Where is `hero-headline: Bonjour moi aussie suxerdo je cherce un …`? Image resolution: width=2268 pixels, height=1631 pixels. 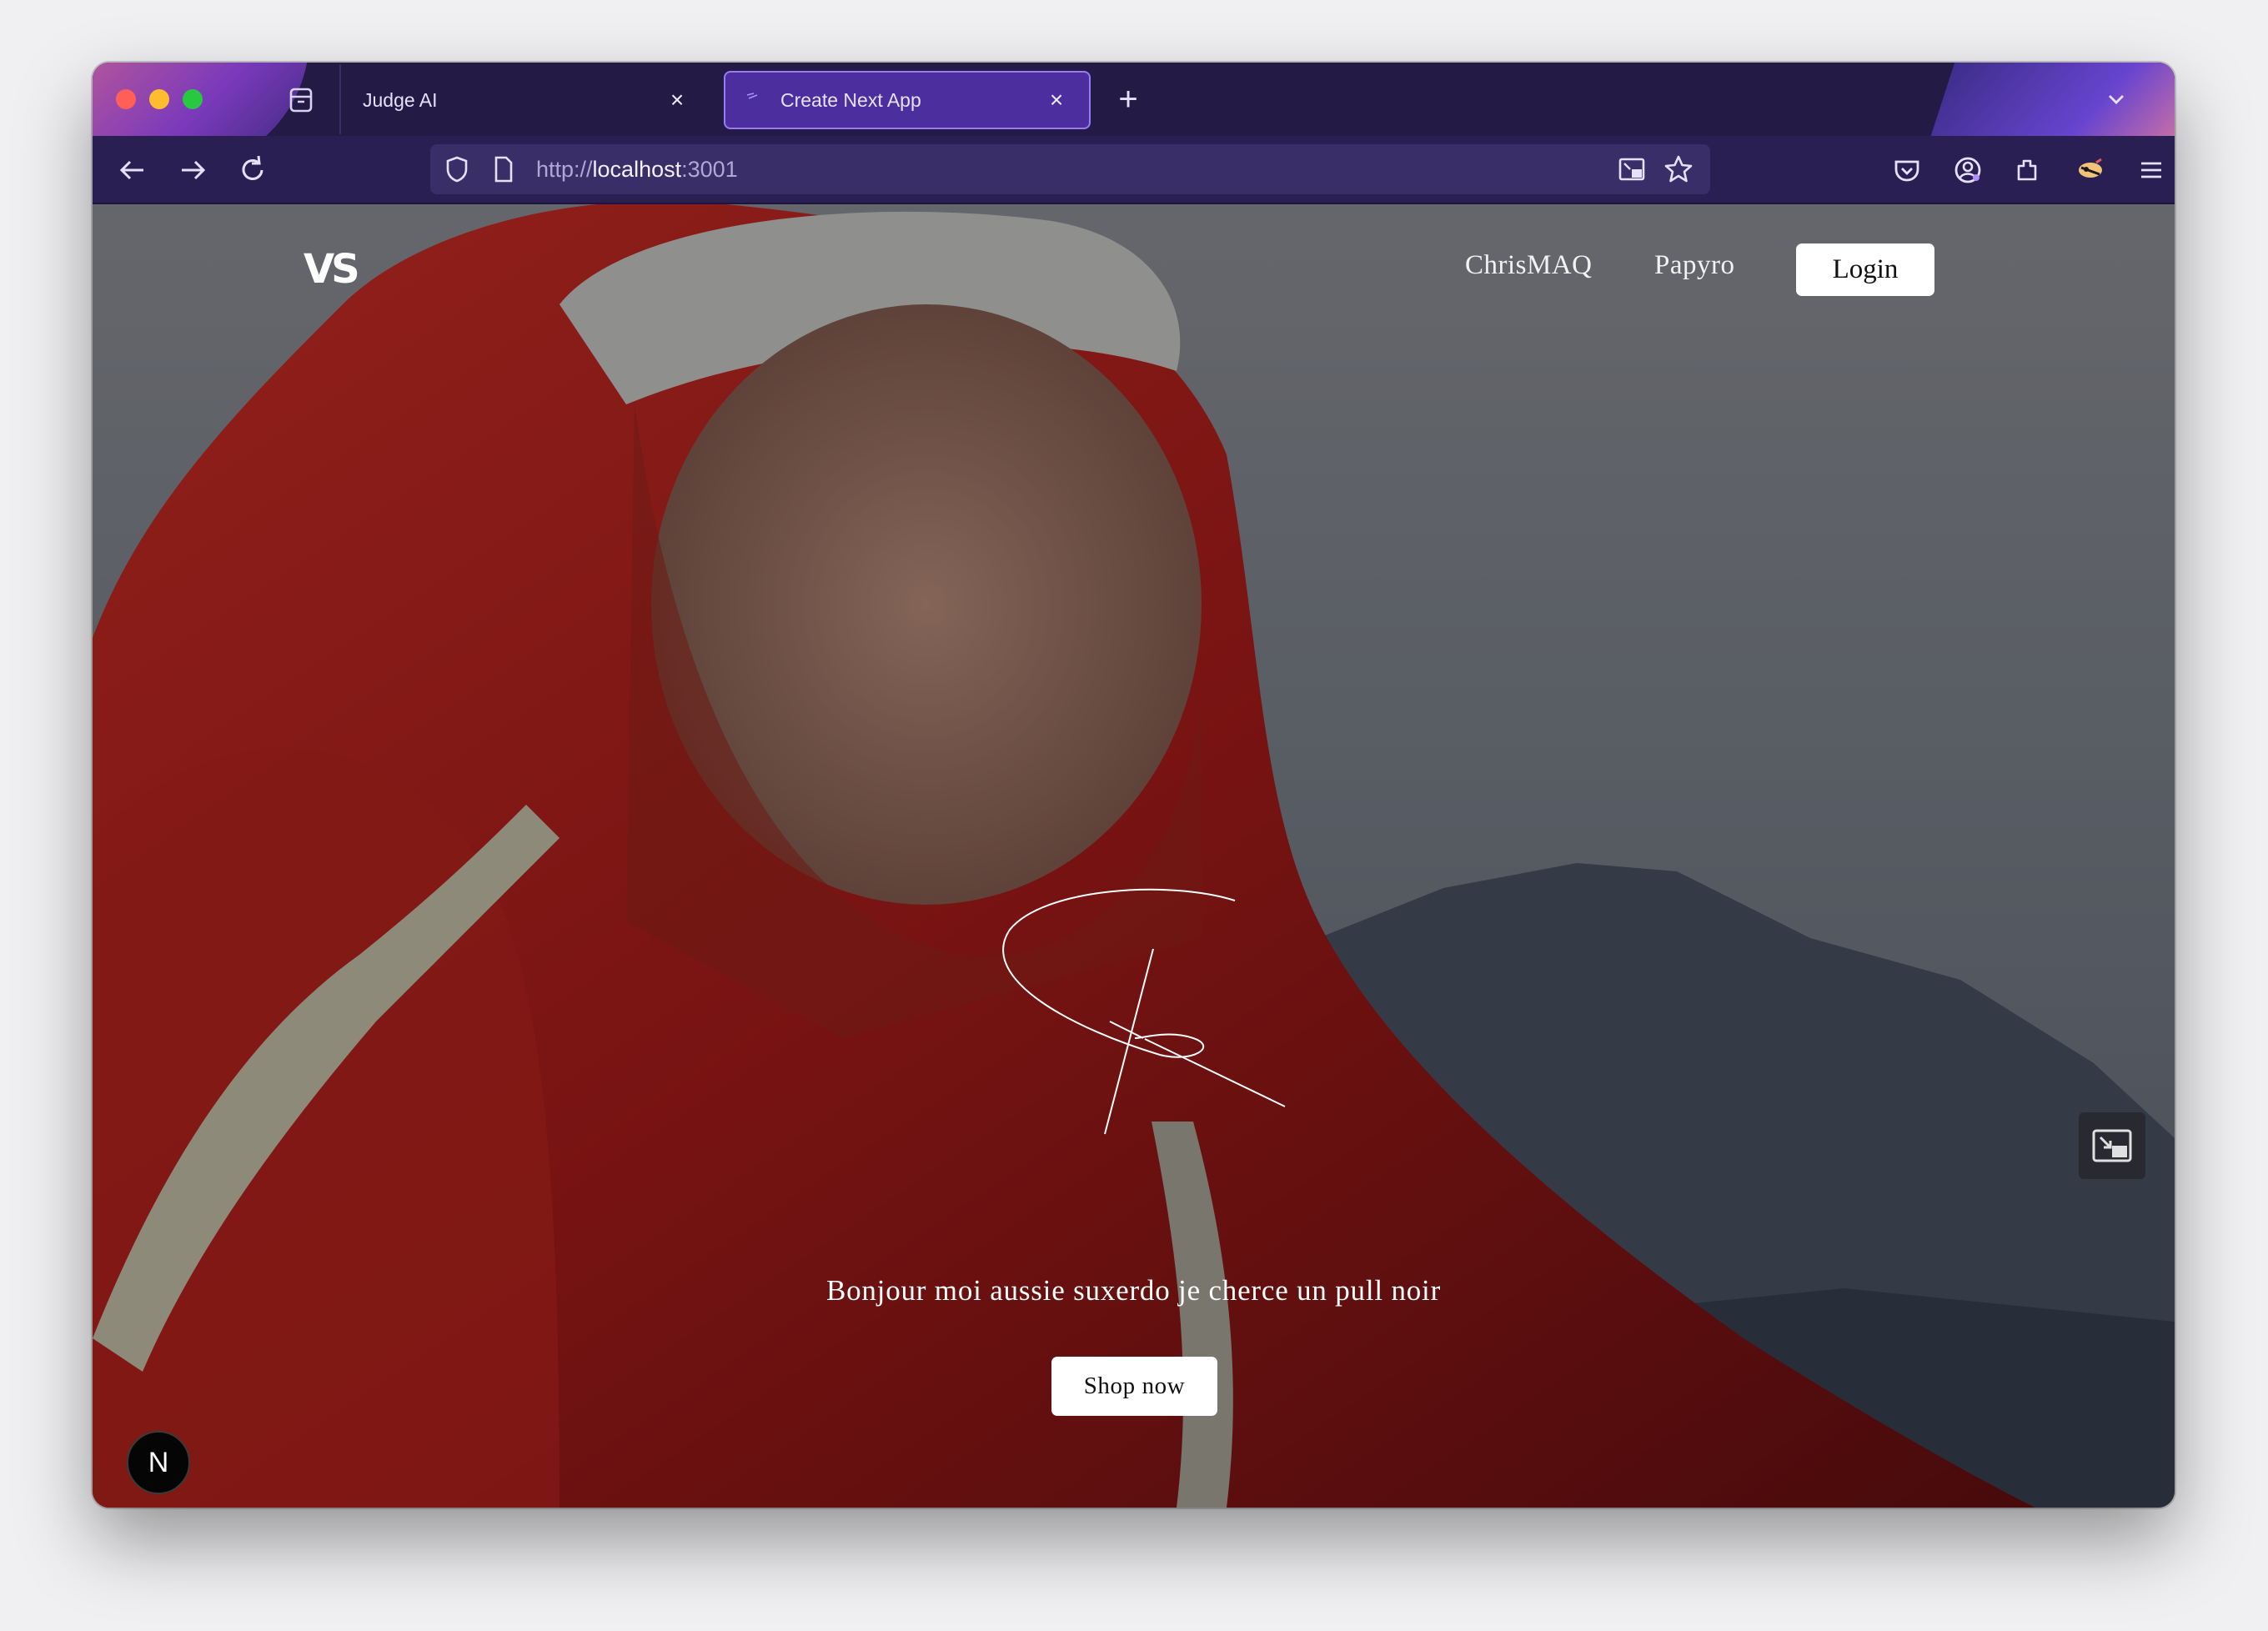 hero-headline: Bonjour moi aussie suxerdo je cherce un … is located at coordinates (1133, 1290).